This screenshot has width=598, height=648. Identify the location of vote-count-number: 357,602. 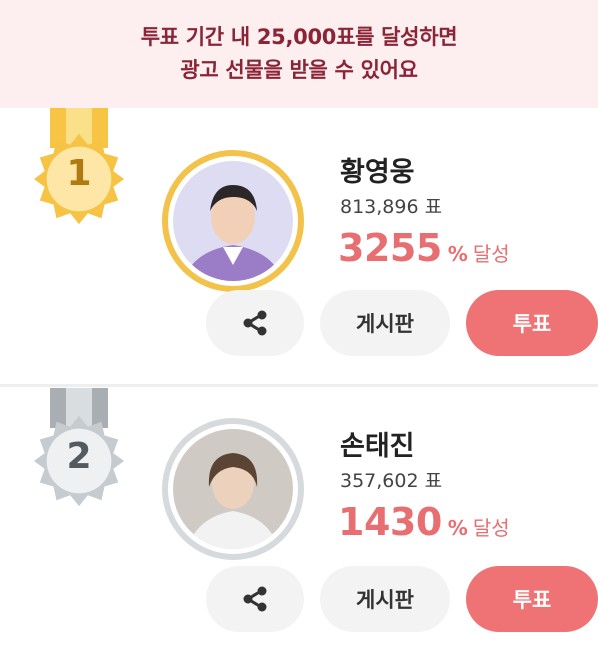
(379, 481).